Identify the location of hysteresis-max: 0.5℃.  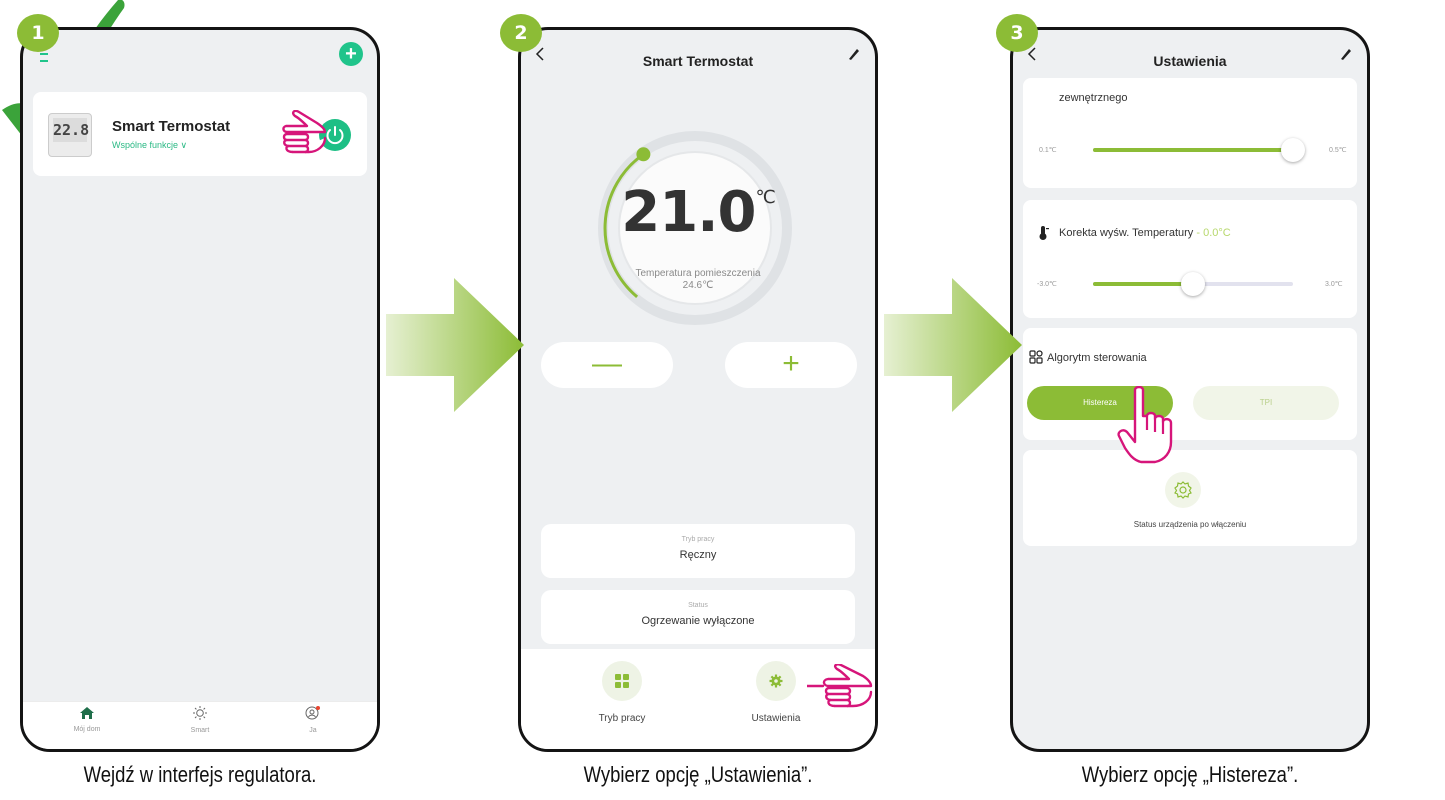
(1338, 150).